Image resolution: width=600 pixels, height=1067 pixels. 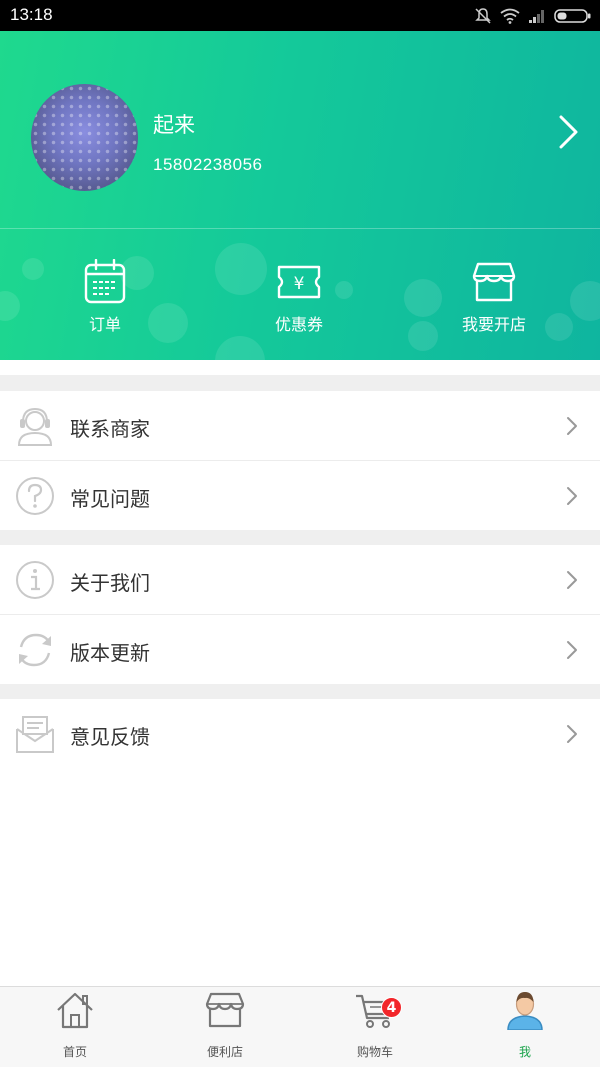 What do you see at coordinates (74, 1052) in the screenshot?
I see `tab-home-label: 首页` at bounding box center [74, 1052].